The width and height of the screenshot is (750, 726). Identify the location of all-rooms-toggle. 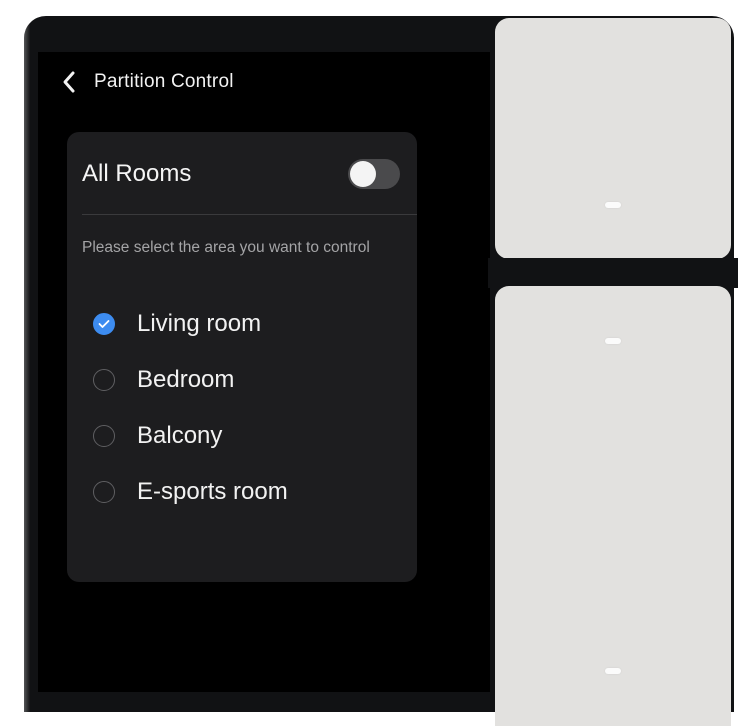
(374, 174).